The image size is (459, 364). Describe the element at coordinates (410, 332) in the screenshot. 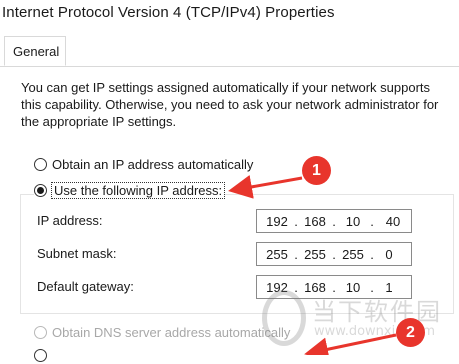

I see `annotation-marker-2: 2` at that location.